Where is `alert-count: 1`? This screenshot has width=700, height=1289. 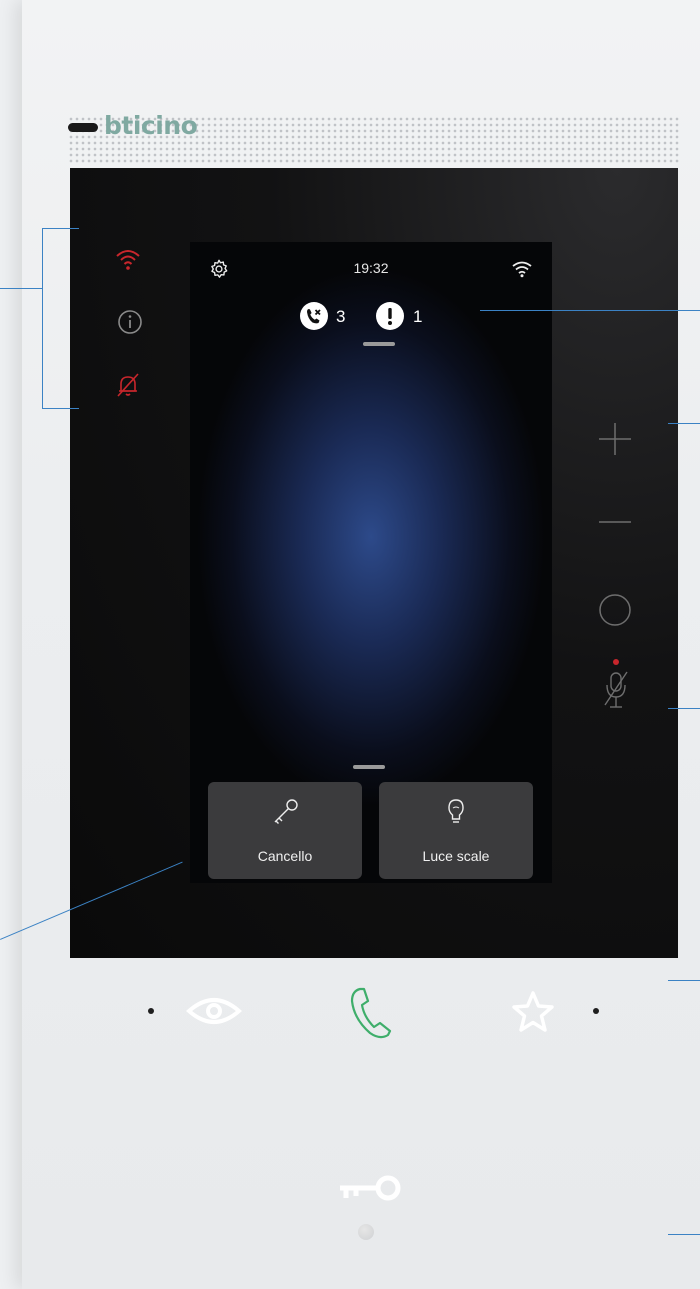
alert-count: 1 is located at coordinates (418, 316).